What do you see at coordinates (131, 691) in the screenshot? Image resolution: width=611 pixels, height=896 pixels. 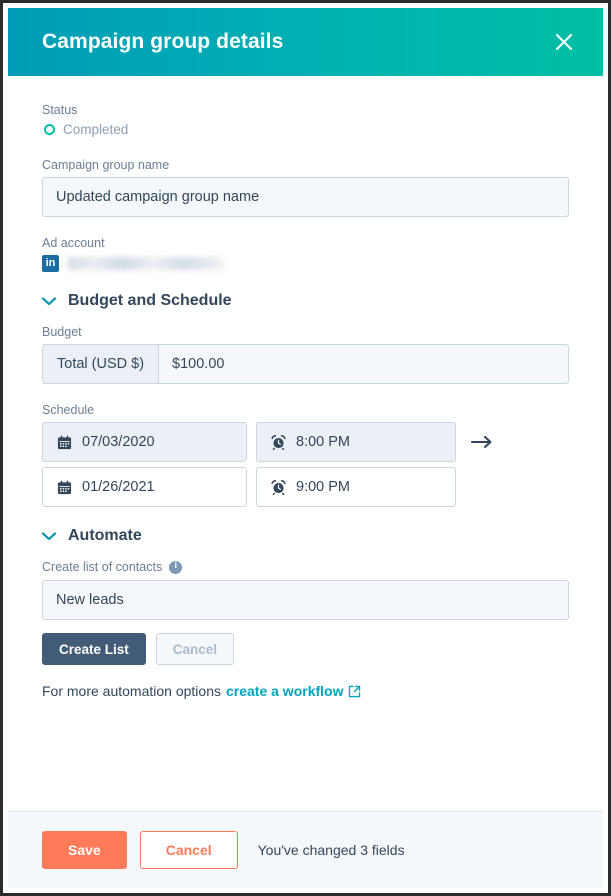 I see `automation-note-text: For more automation options` at bounding box center [131, 691].